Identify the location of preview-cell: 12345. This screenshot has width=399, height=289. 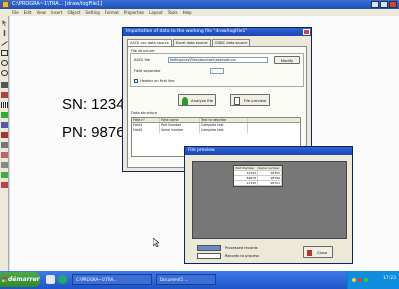
(246, 173).